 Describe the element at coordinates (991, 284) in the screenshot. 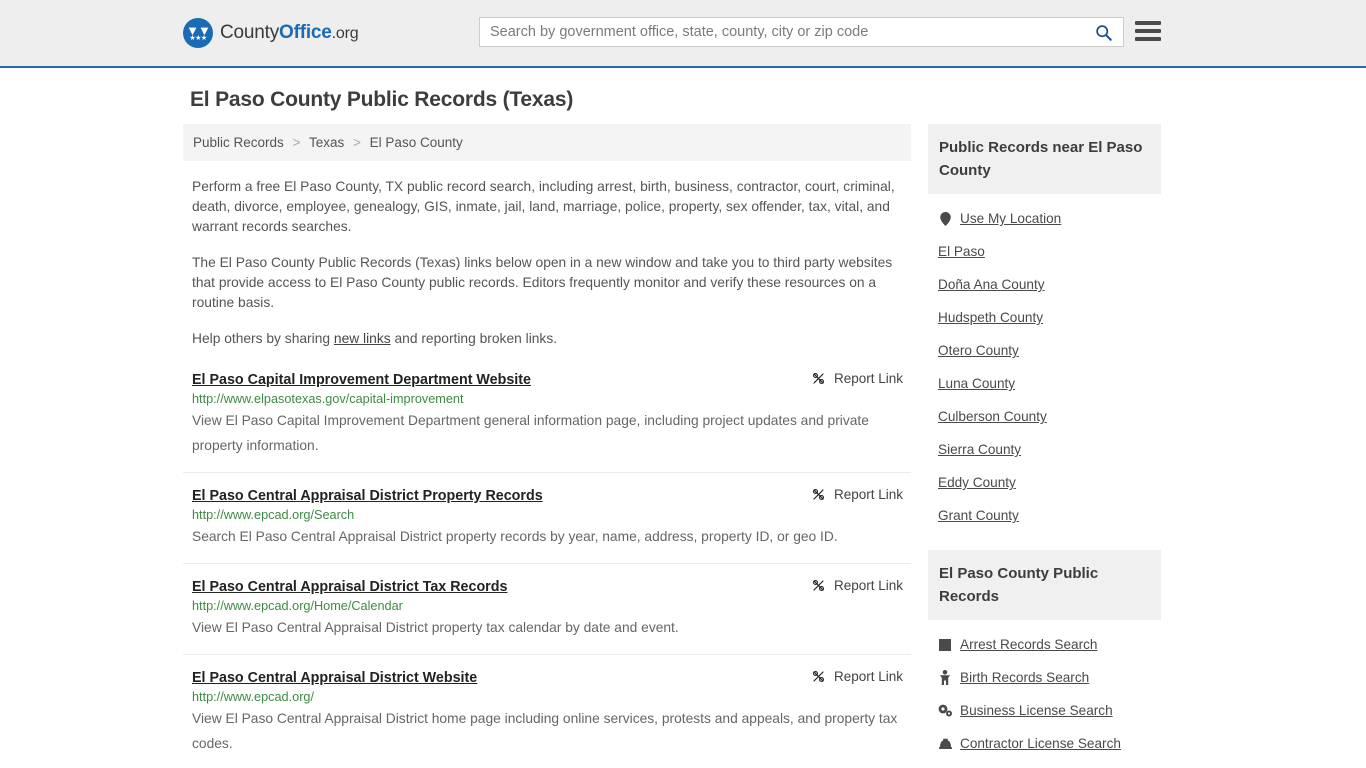

I see `sidebar-nearby-link: Doña Ana County` at that location.